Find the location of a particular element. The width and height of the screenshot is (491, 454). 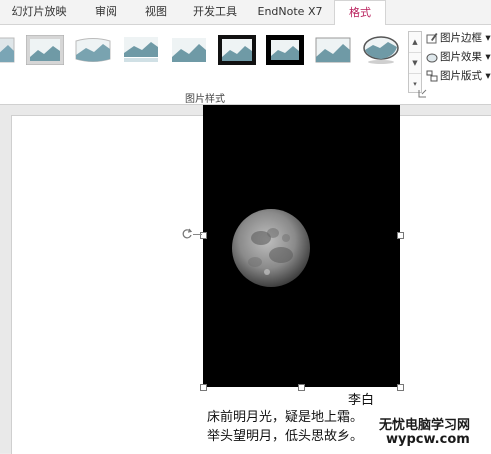

poem-line: 床前明月光，疑是地上霜。 is located at coordinates (285, 417).